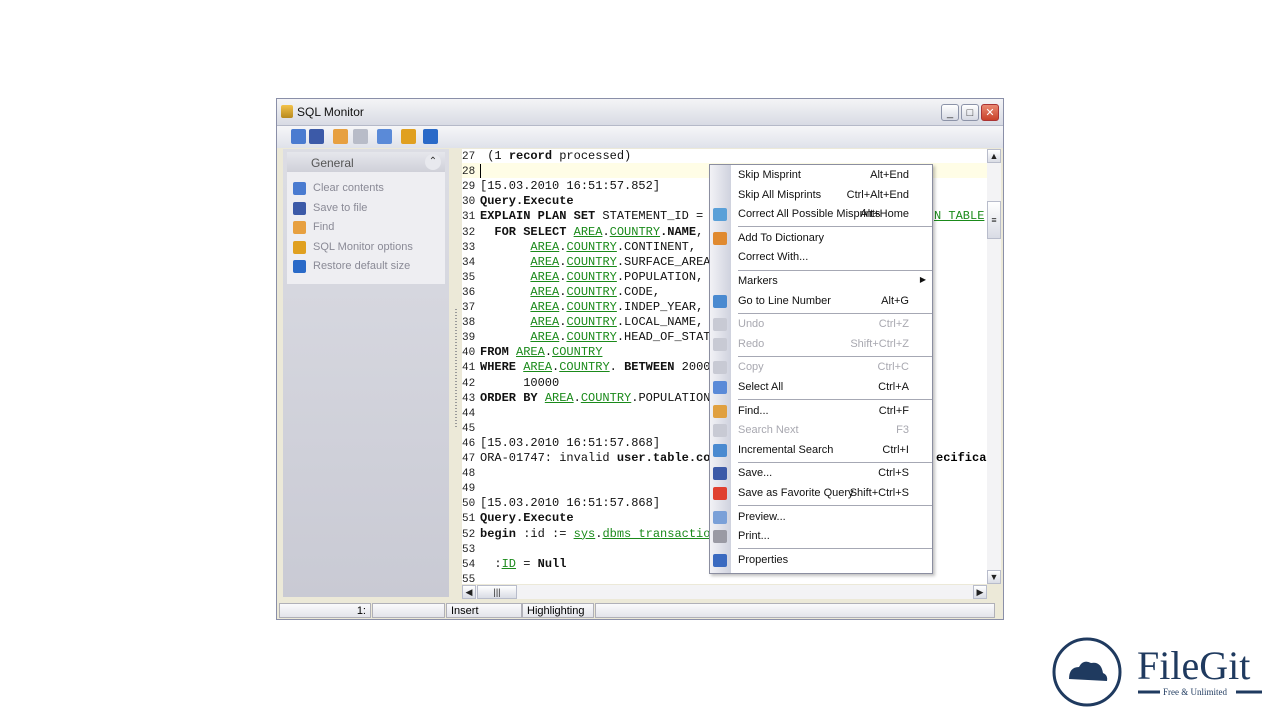 The height and width of the screenshot is (720, 1280). I want to click on code-line: 32 FOR SELECT AREA.COUNTRY.NAME,, so click(582, 232).